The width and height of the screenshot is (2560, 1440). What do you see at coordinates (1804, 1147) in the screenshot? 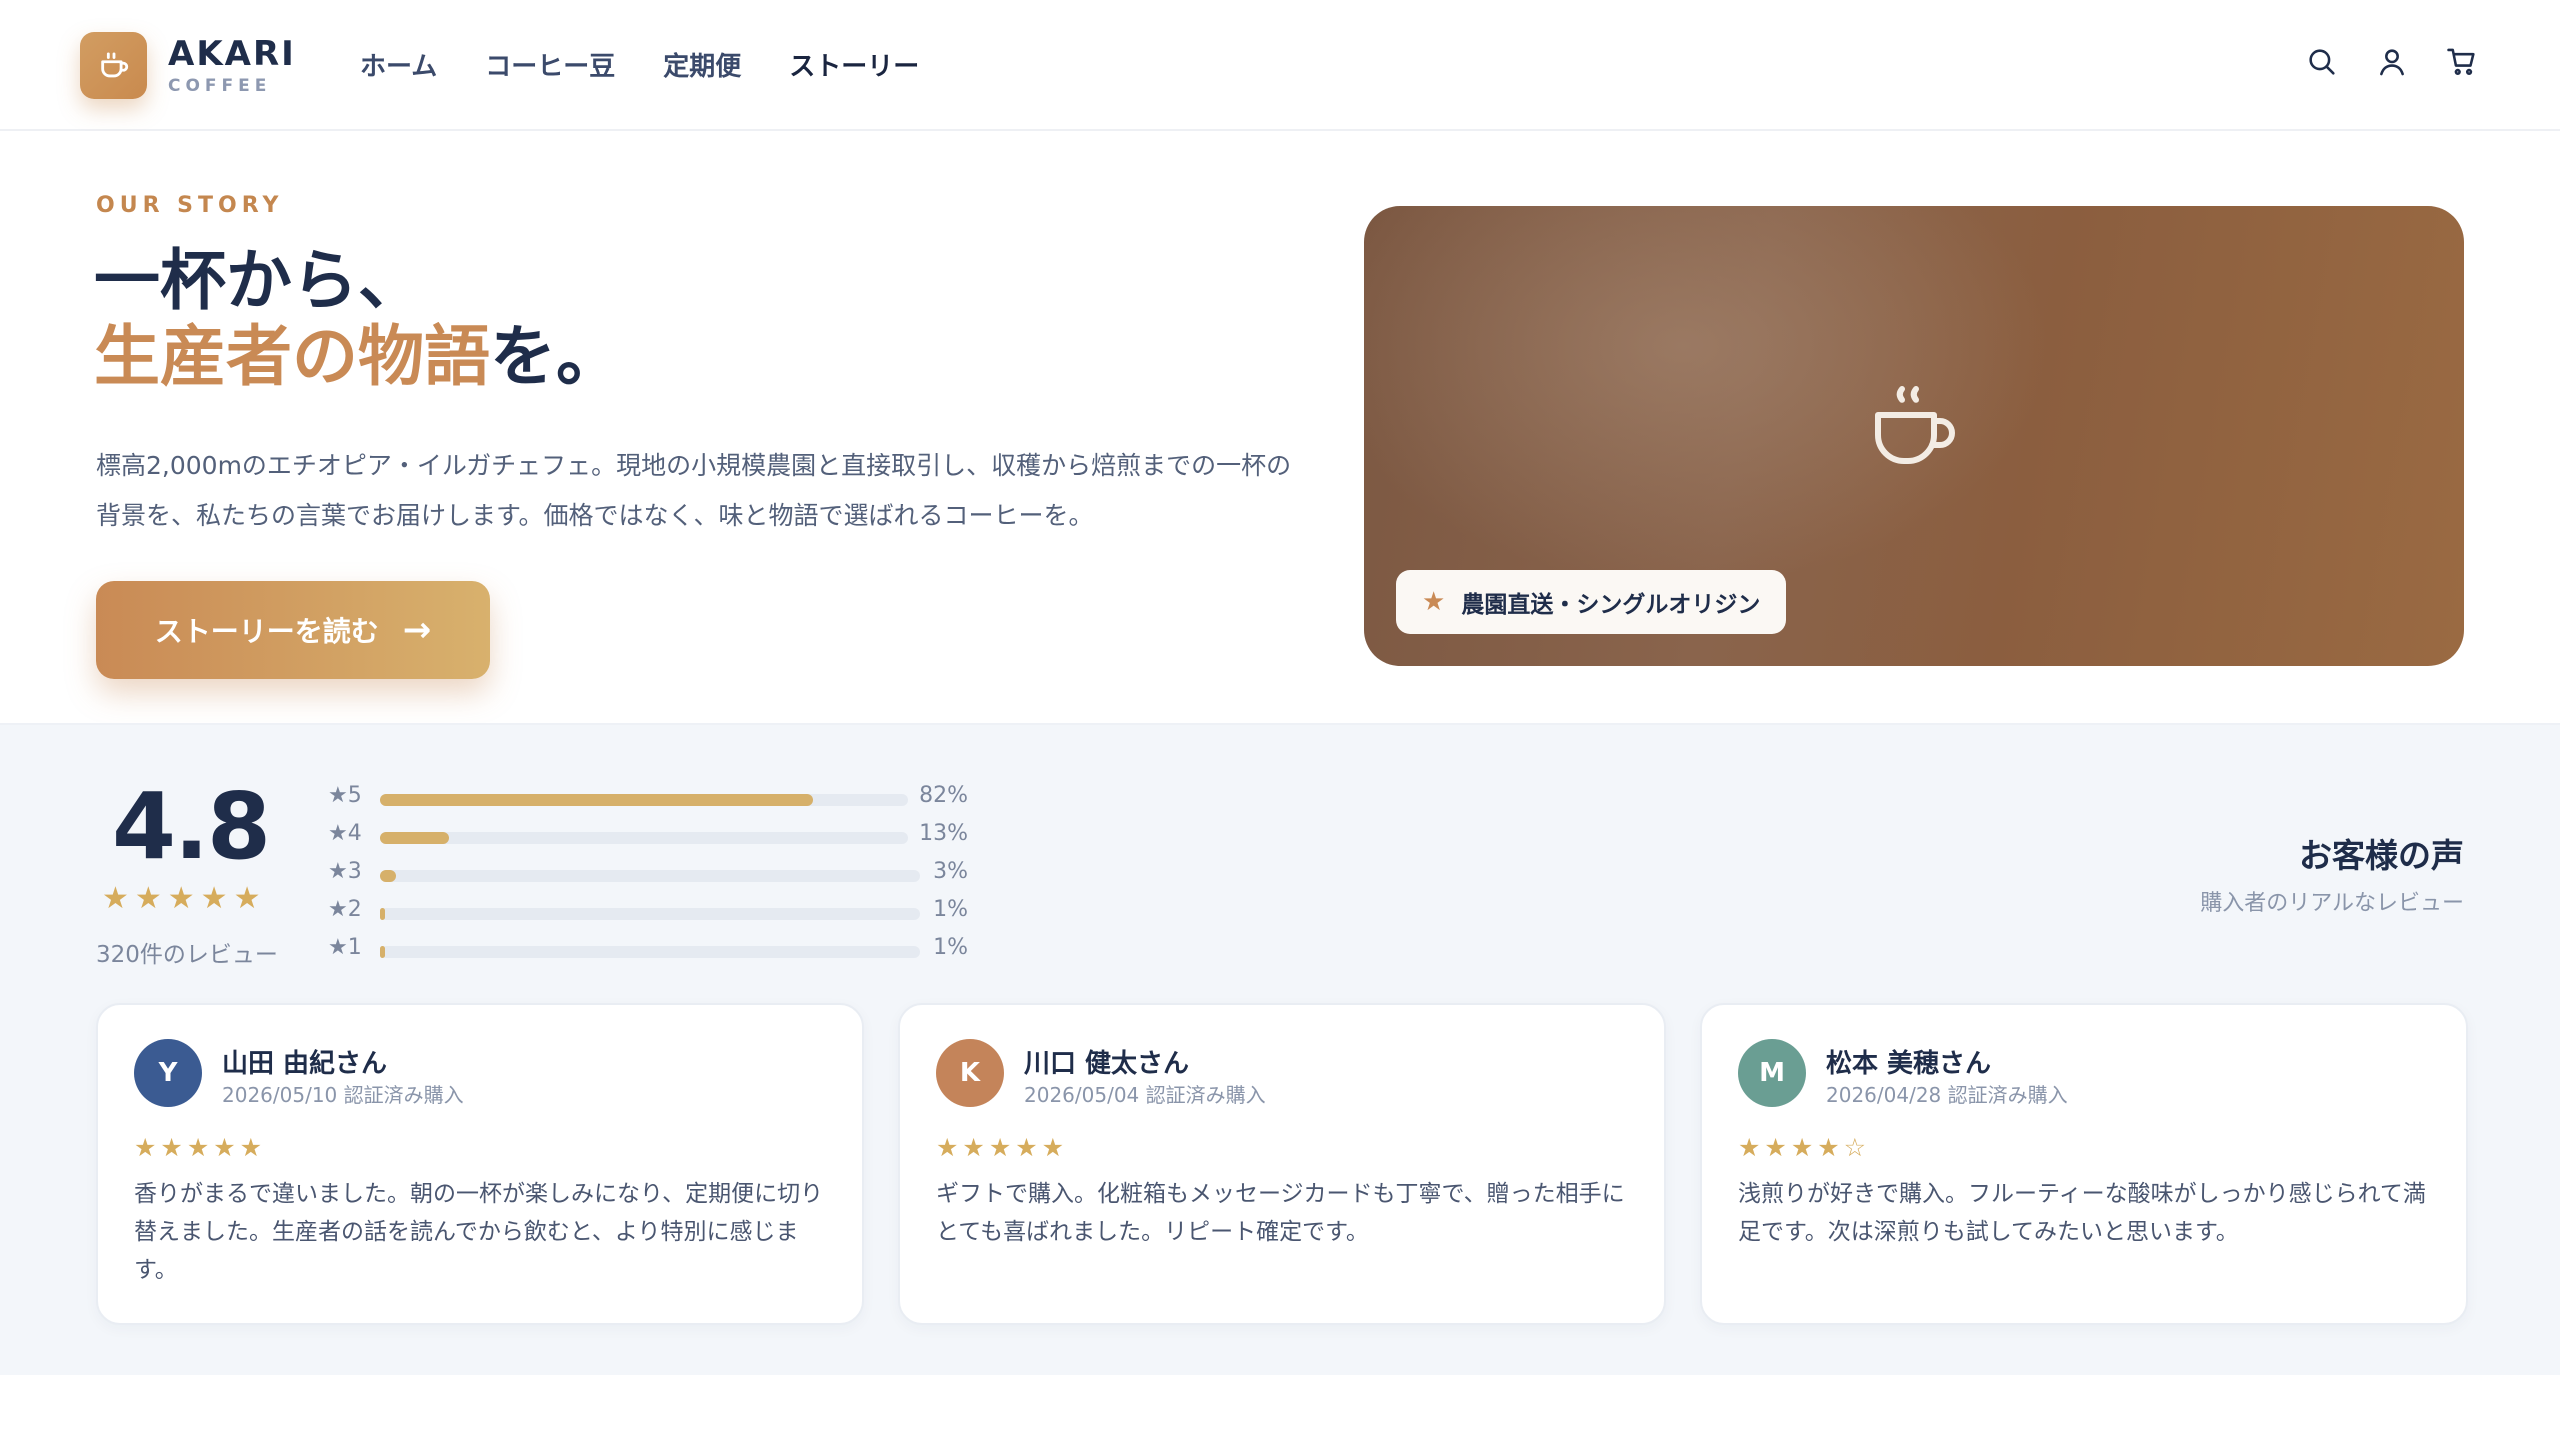
I see `review-stars: ★★★★☆` at bounding box center [1804, 1147].